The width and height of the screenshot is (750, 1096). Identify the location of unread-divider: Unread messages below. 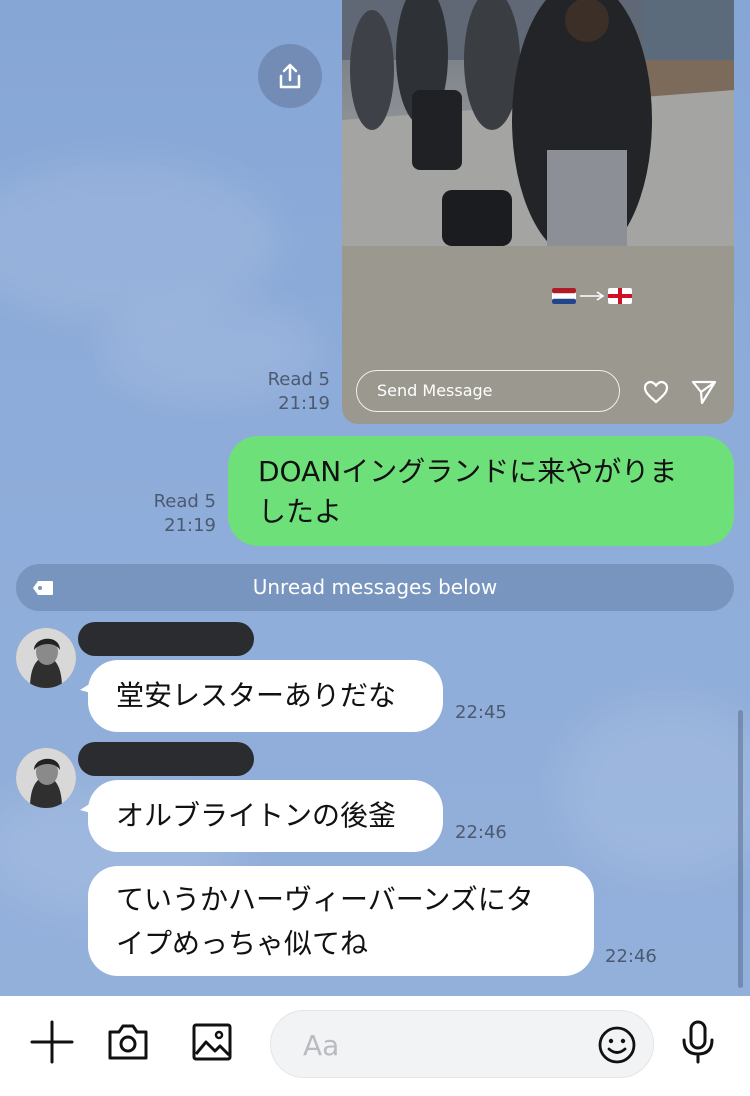
(375, 587).